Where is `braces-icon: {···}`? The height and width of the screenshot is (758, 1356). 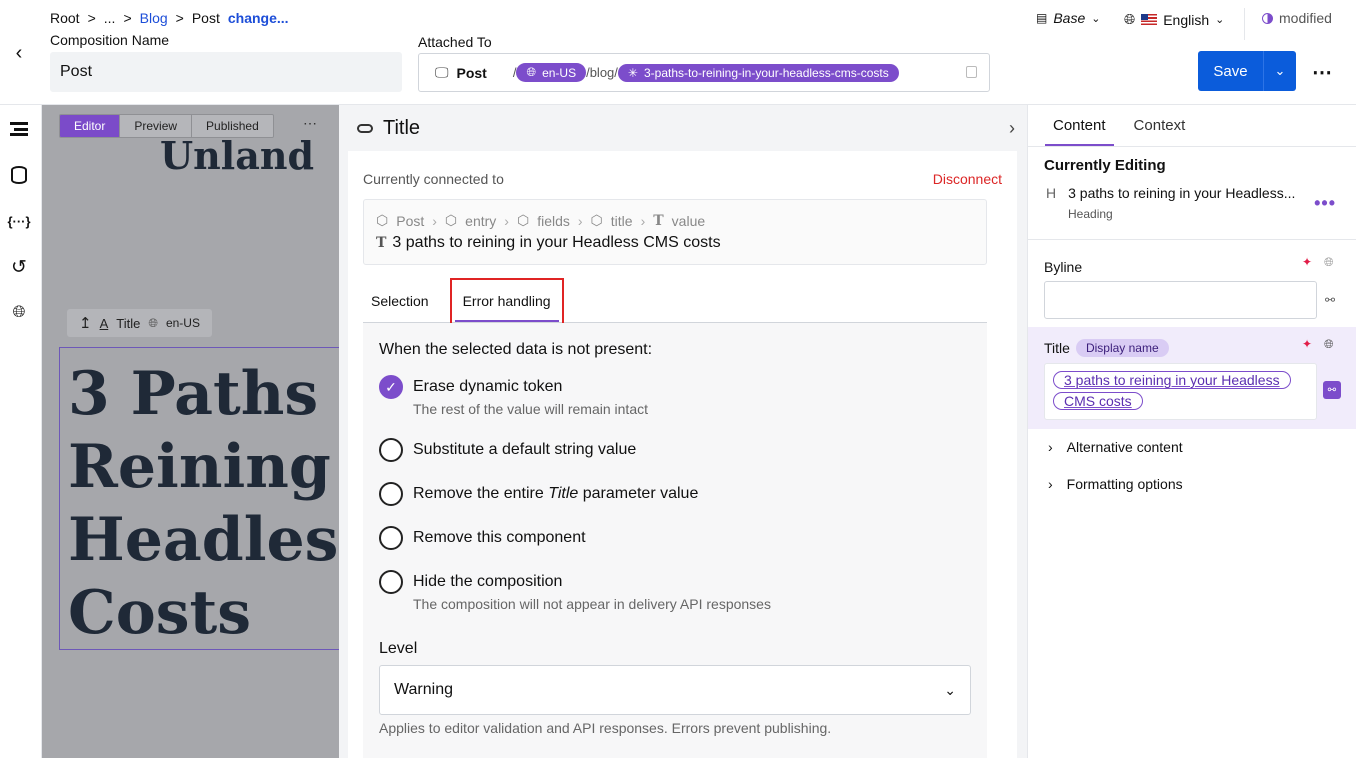 braces-icon: {···} is located at coordinates (19, 221).